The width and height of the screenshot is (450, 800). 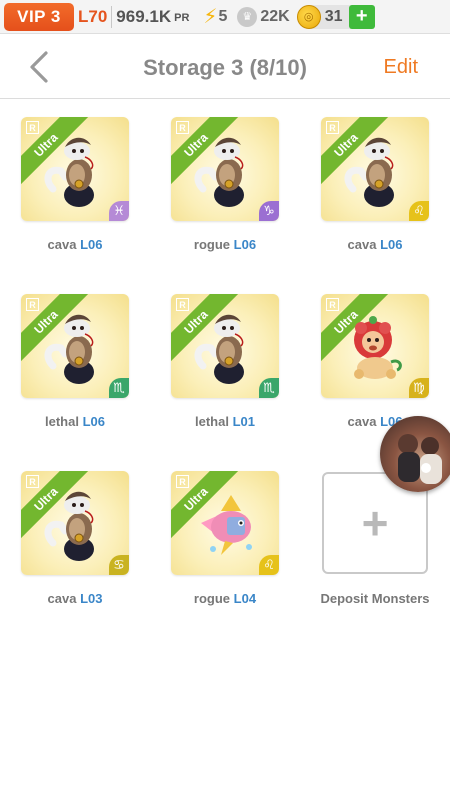 I want to click on monster-card: Ultra R ♋, so click(x=75, y=523).